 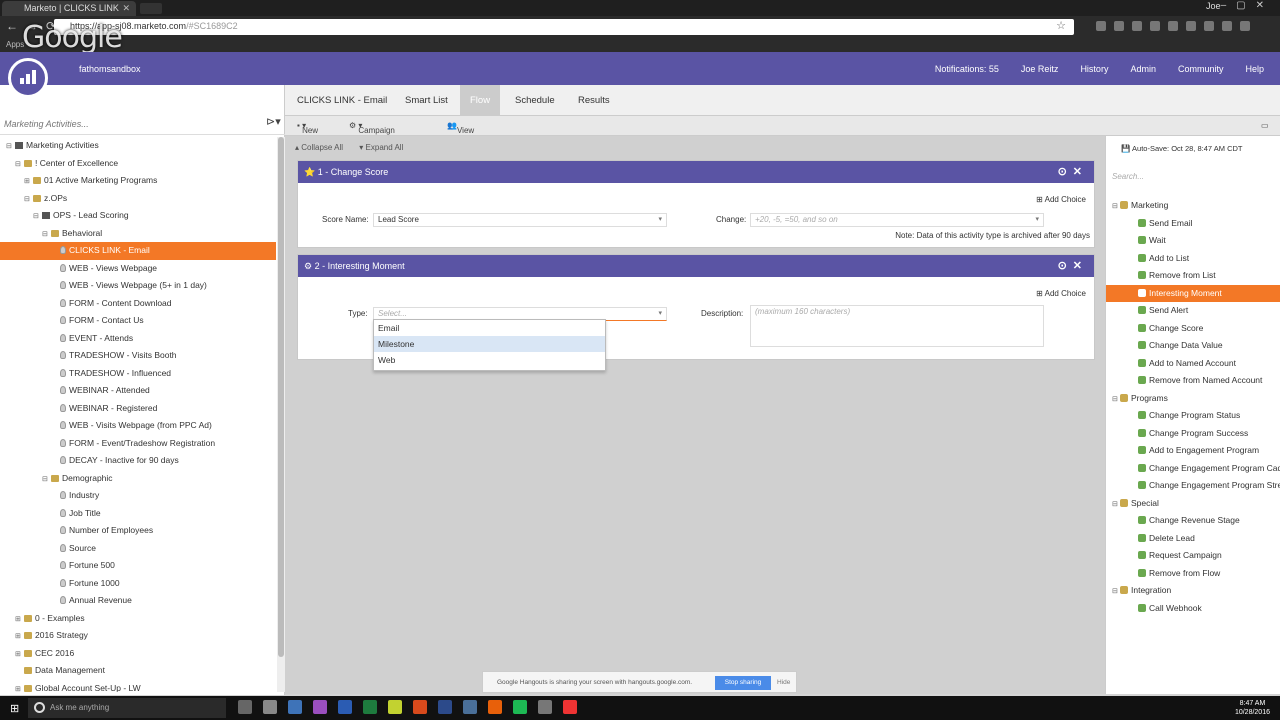 I want to click on filter-icon: ⊳▾, so click(x=273, y=121).